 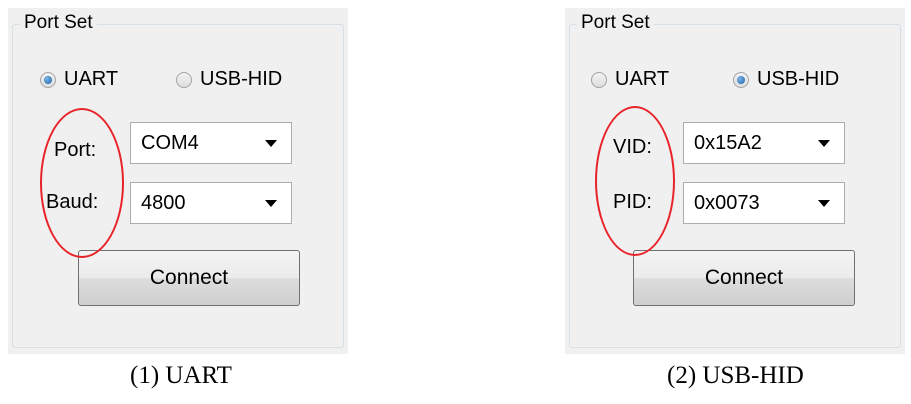 I want to click on port-label: Port:, so click(x=75, y=150).